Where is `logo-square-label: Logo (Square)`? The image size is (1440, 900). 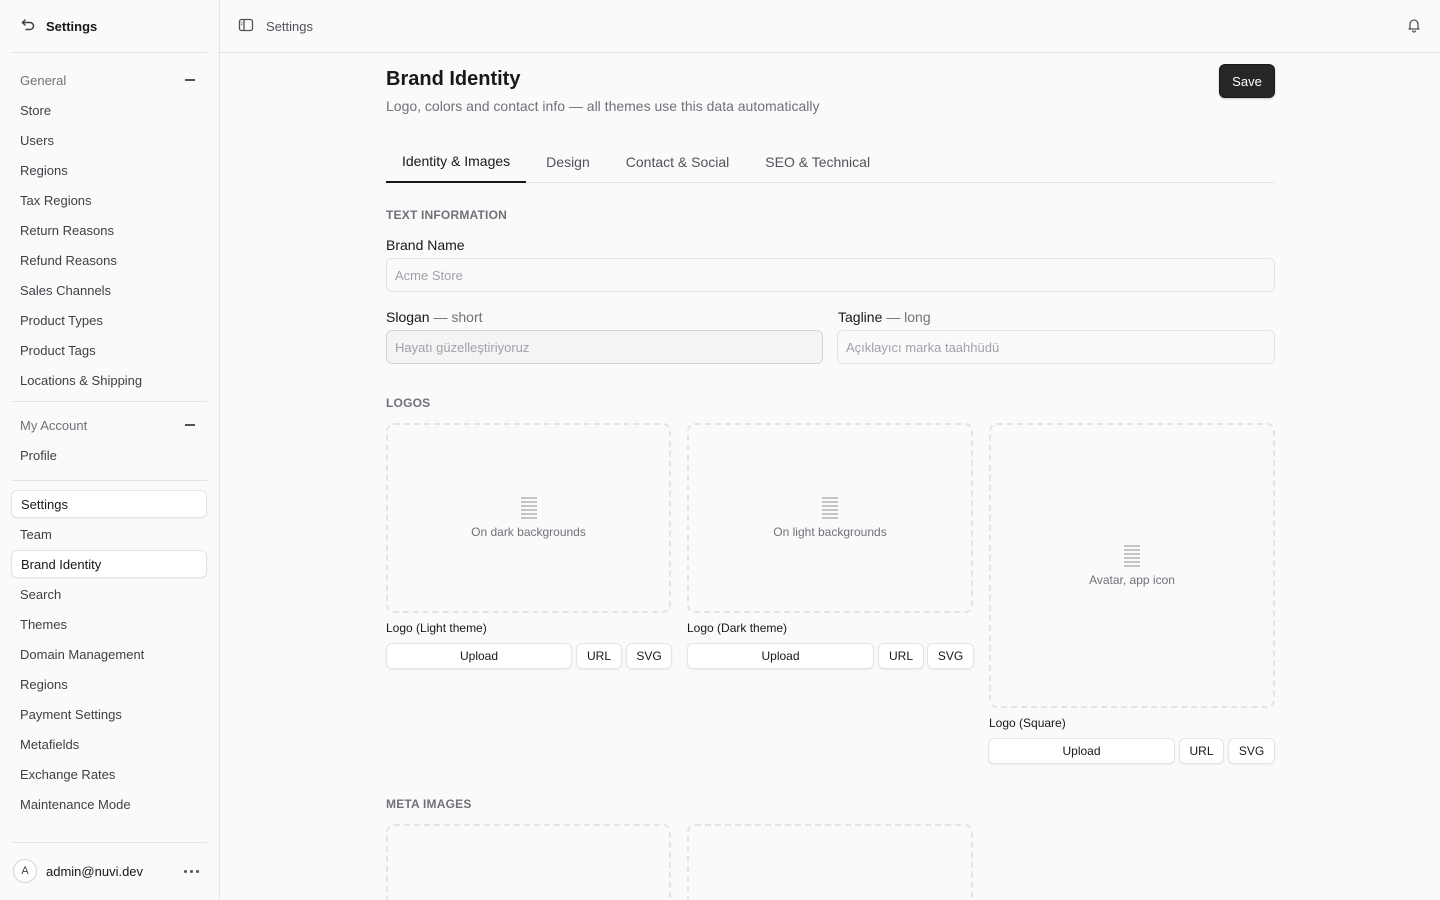 logo-square-label: Logo (Square) is located at coordinates (1027, 723).